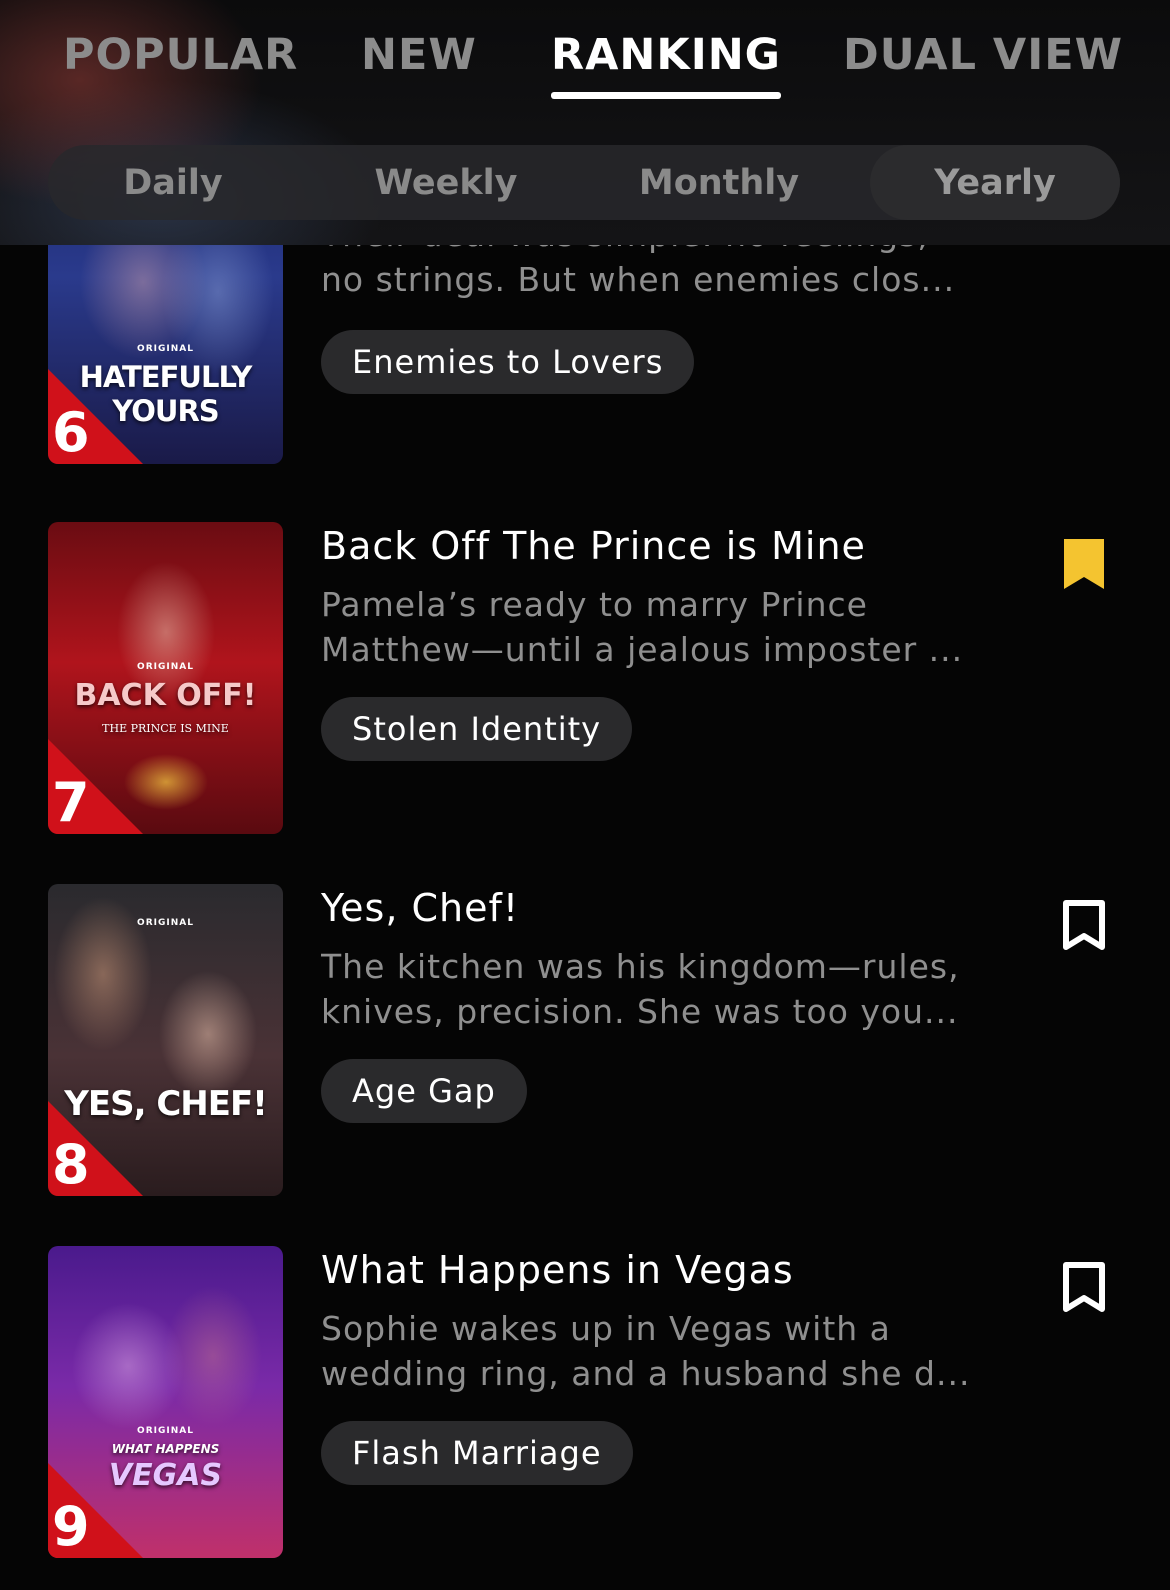  What do you see at coordinates (719, 182) in the screenshot?
I see `segment-monthly: Monthly` at bounding box center [719, 182].